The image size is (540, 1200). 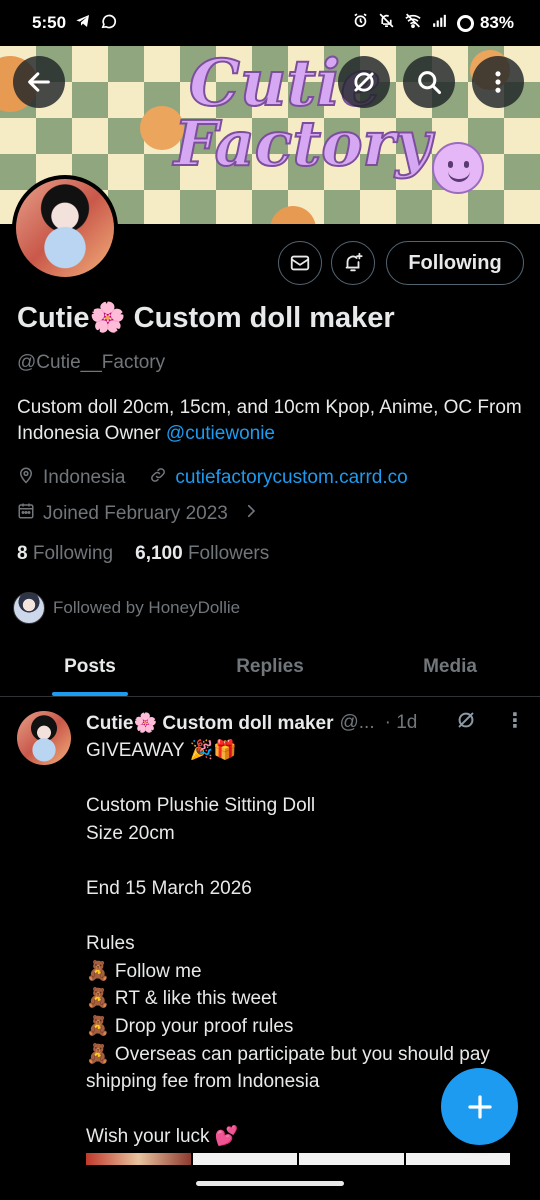 What do you see at coordinates (29, 608) in the screenshot?
I see `follower-avatar` at bounding box center [29, 608].